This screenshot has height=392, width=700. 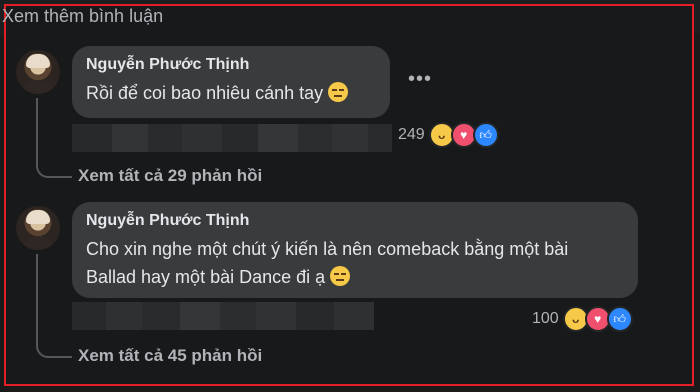 I want to click on comment-text-content: Ballad hay một bài Dance đi ạ, so click(x=206, y=277).